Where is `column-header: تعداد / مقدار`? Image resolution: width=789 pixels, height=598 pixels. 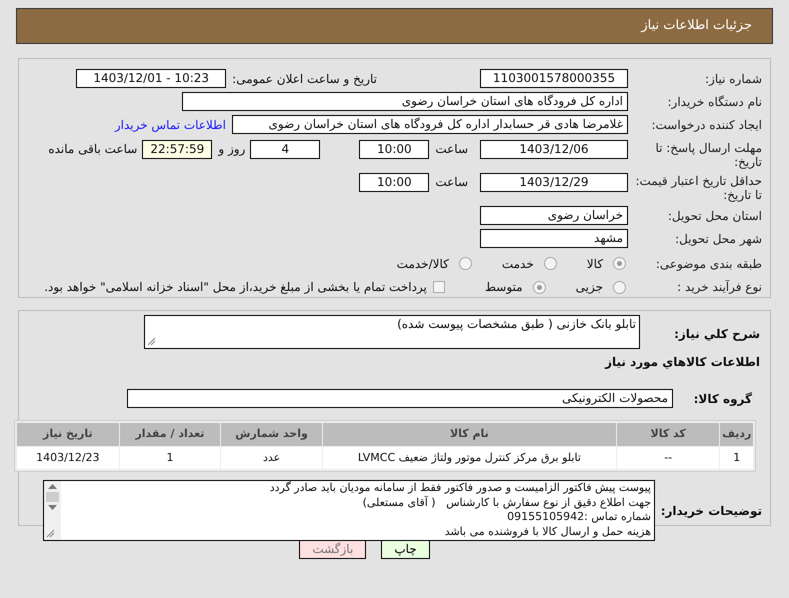
column-header: تعداد / مقدار is located at coordinates (170, 434).